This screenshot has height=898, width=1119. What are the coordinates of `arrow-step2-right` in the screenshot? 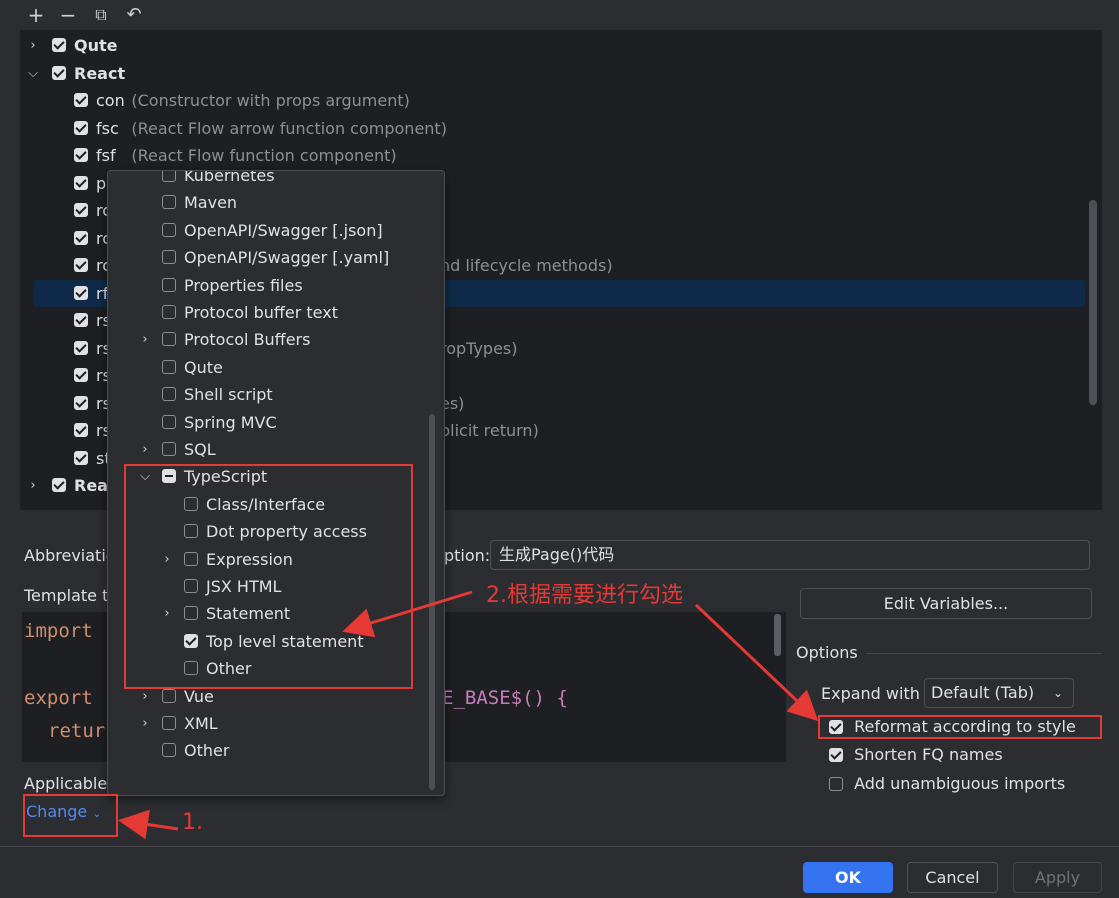 It's located at (756, 662).